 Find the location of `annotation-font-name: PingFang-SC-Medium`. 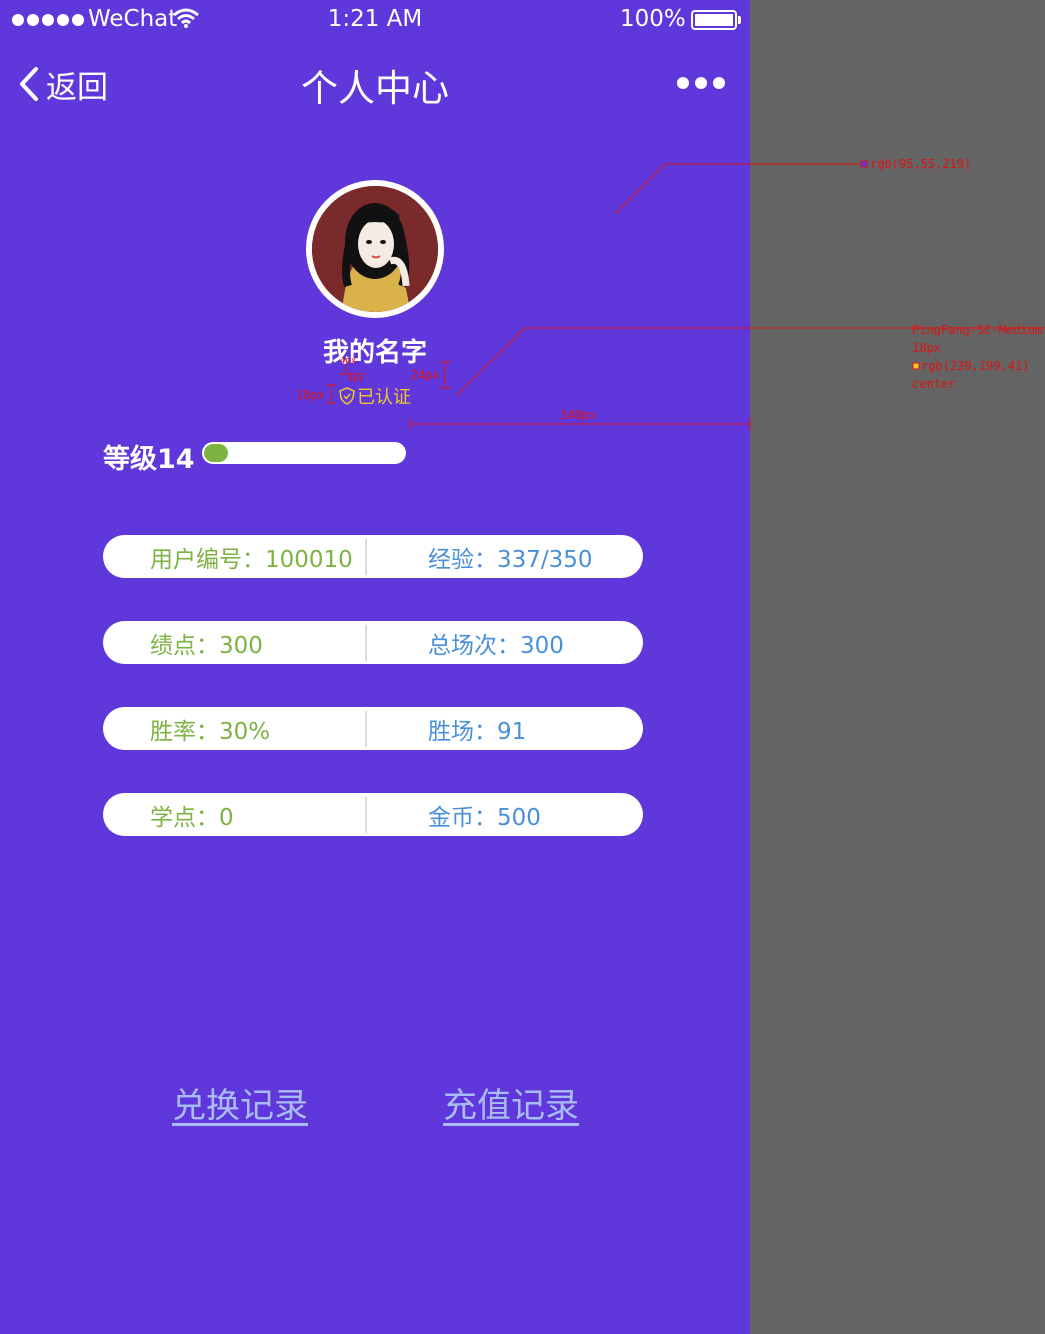

annotation-font-name: PingFang-SC-Medium is located at coordinates (977, 330).